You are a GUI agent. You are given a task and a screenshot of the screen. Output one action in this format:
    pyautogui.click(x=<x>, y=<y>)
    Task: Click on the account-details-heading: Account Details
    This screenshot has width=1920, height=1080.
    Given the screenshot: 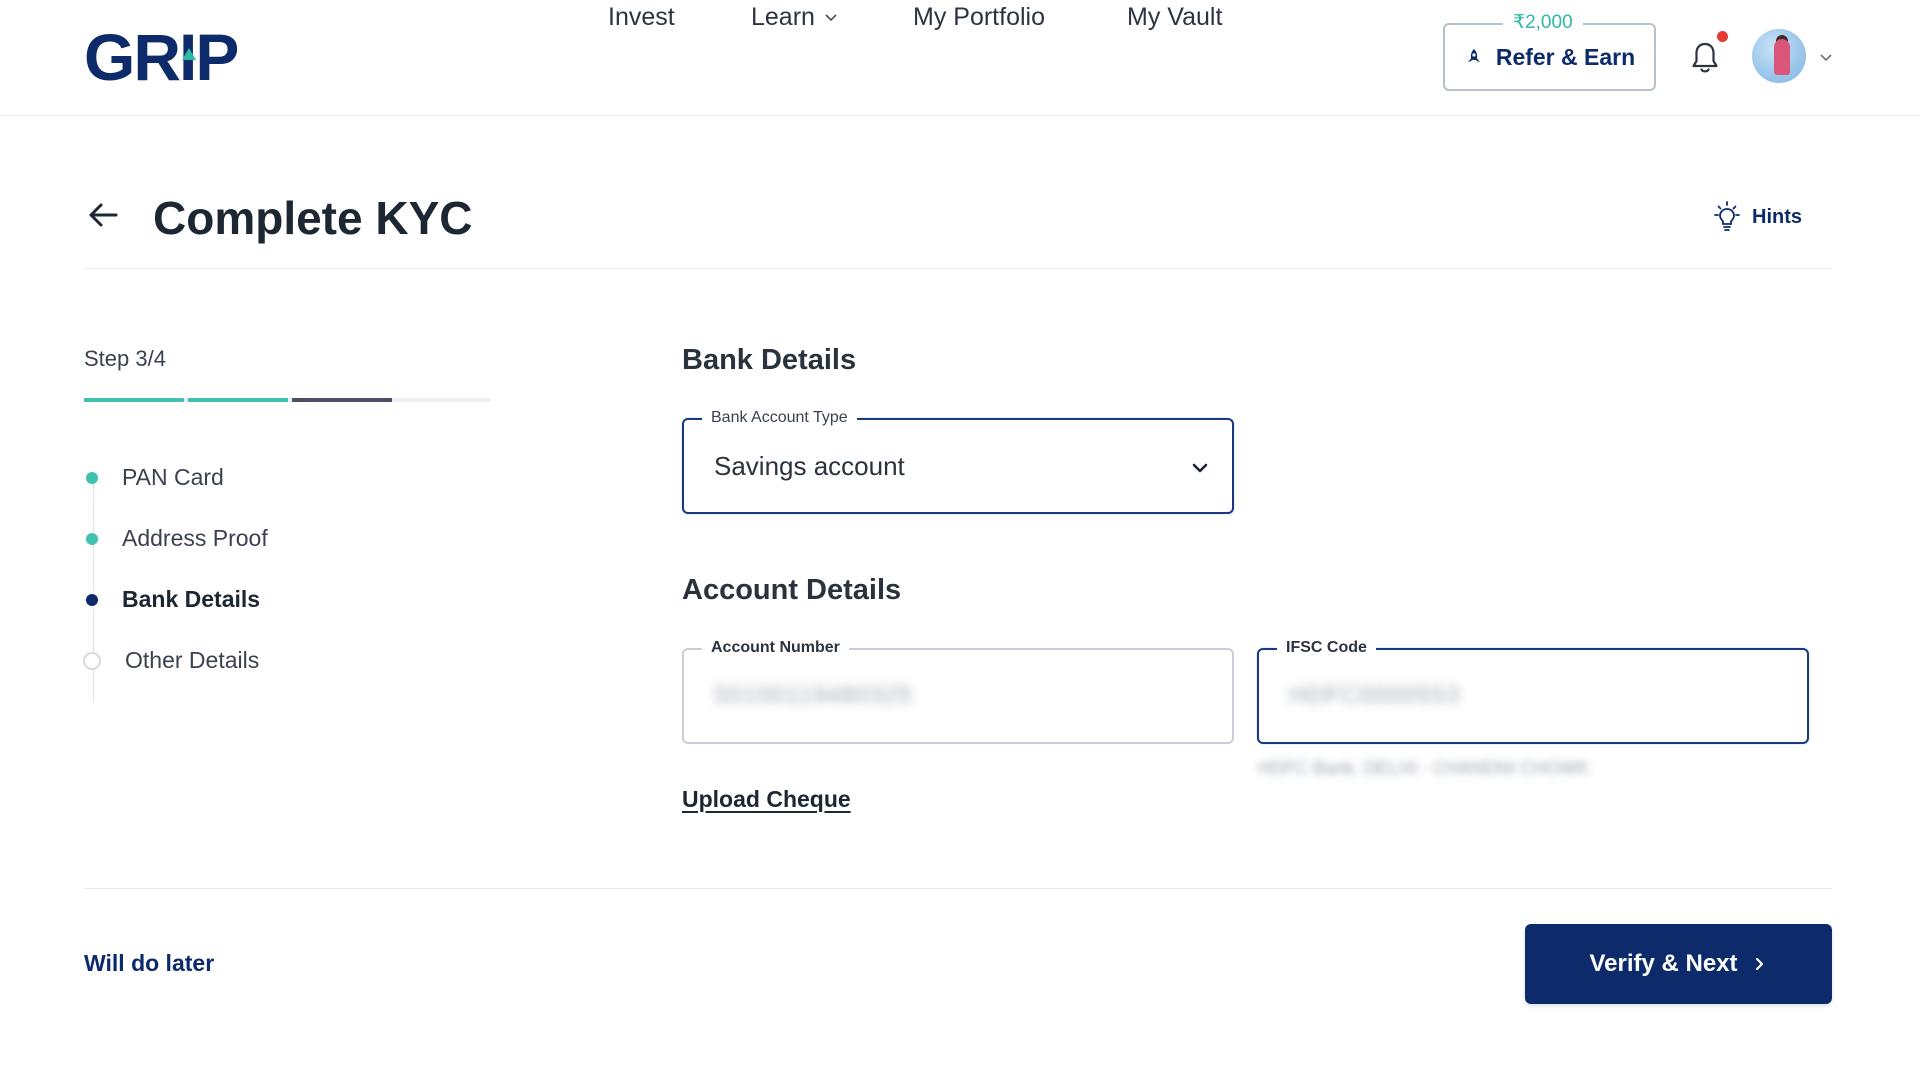 What is the action you would take?
    pyautogui.click(x=792, y=590)
    